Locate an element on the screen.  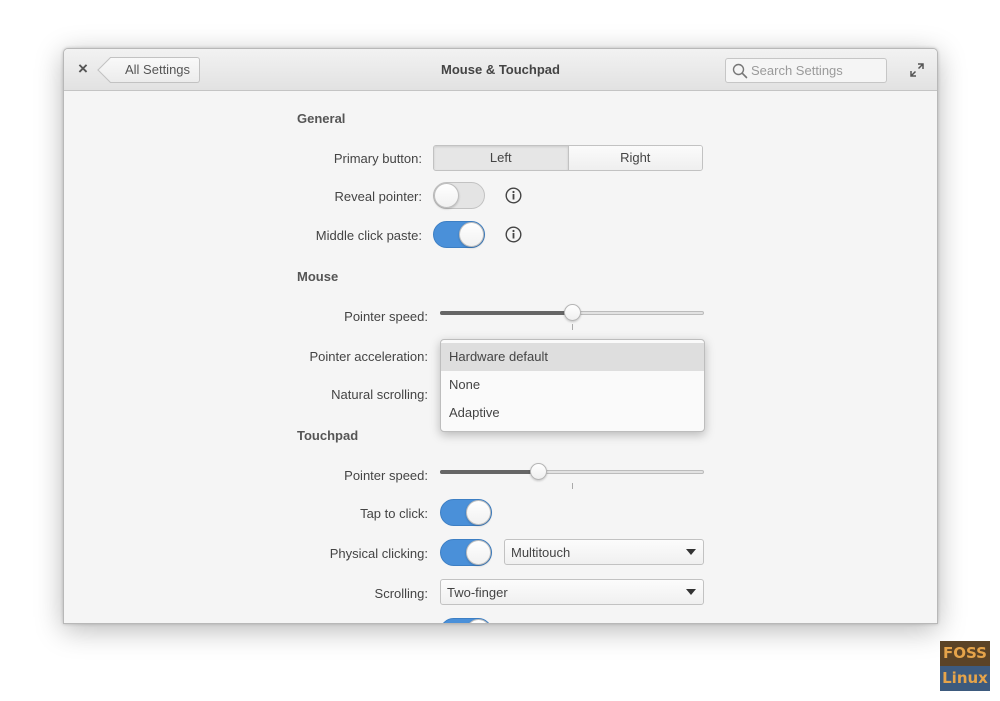
search-field is located at coordinates (806, 70).